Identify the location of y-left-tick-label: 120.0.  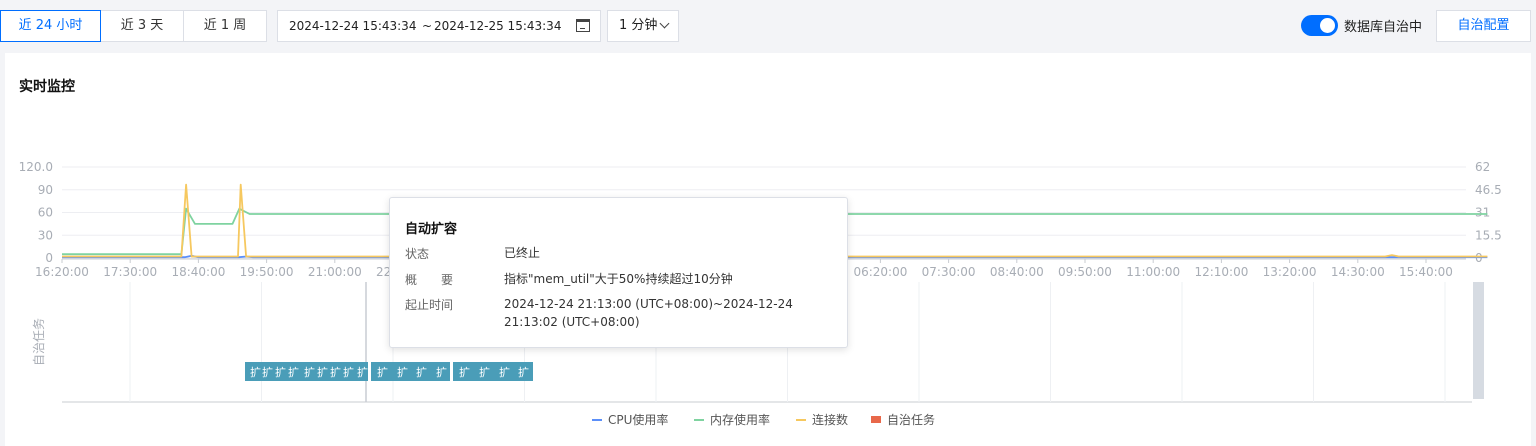
(36, 167).